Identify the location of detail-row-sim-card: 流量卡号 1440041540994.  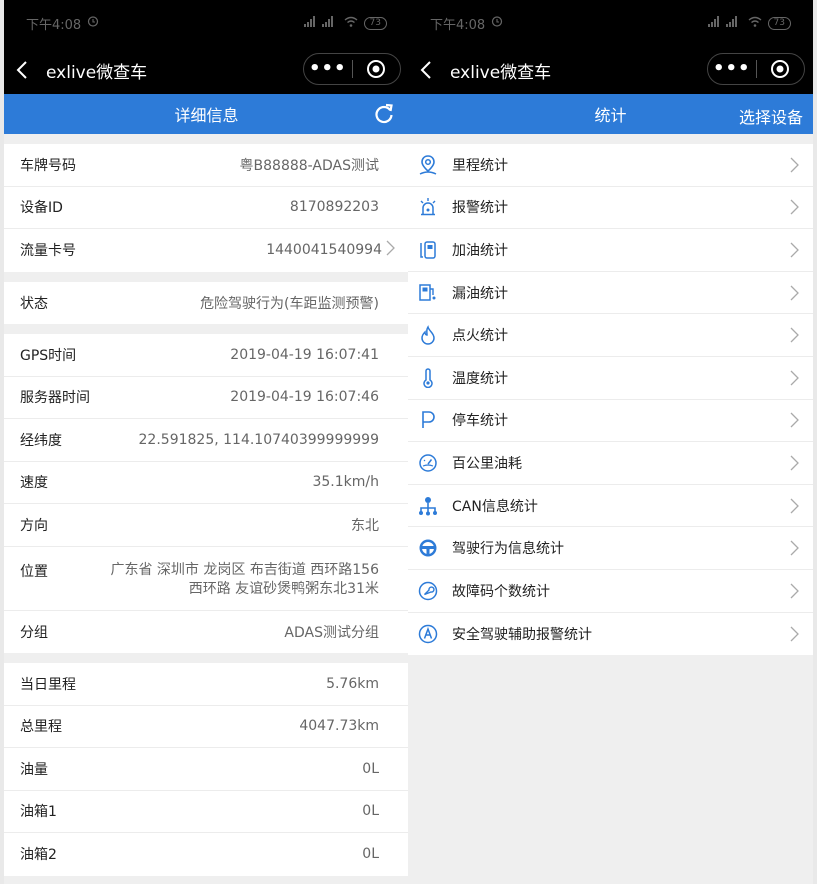
(206, 250).